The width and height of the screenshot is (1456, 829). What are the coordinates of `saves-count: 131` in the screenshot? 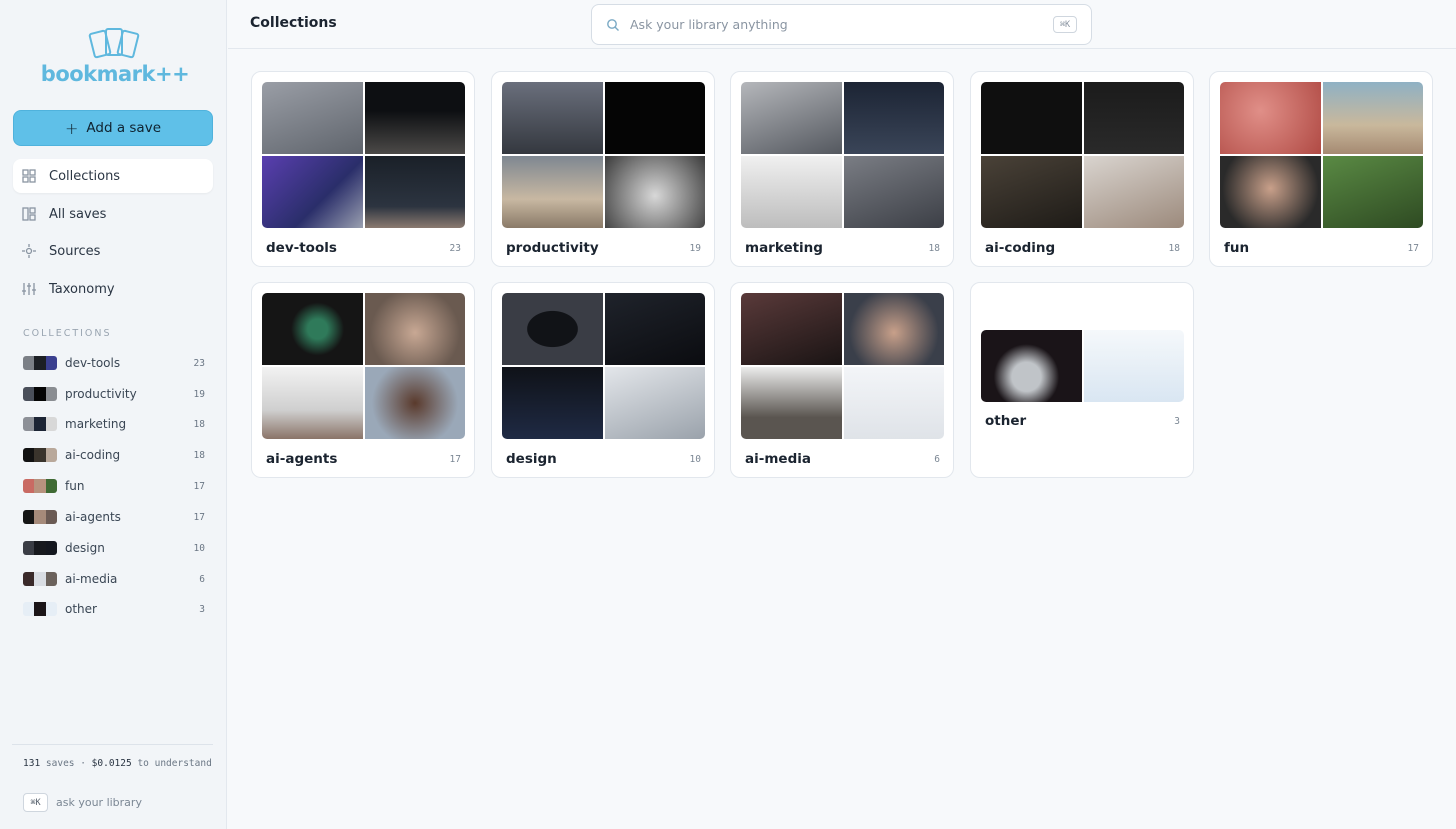 It's located at (32, 763).